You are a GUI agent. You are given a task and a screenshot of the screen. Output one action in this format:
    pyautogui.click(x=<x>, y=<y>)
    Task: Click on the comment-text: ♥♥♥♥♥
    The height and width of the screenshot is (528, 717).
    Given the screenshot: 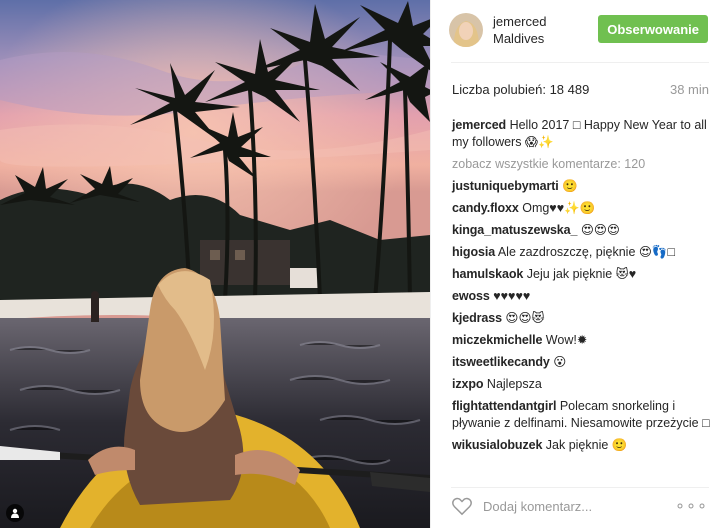 What is the action you would take?
    pyautogui.click(x=510, y=296)
    